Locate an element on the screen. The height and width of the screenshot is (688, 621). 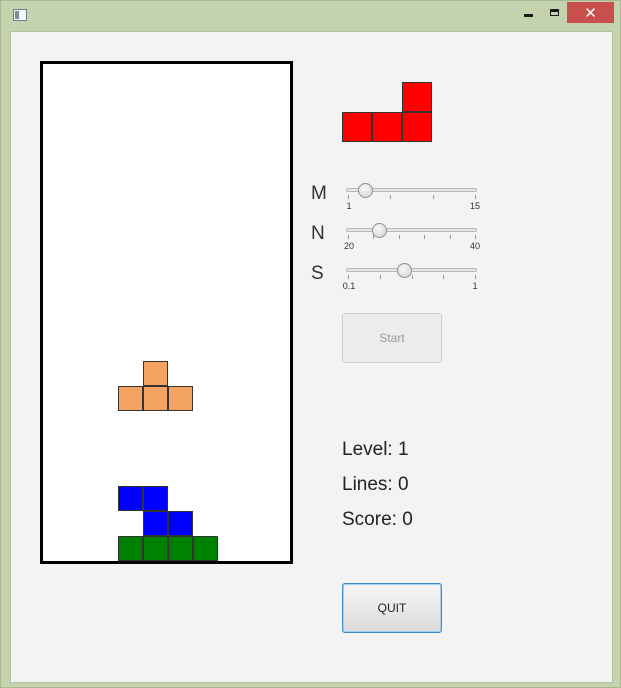
slider-m: 1 15 is located at coordinates (413, 203).